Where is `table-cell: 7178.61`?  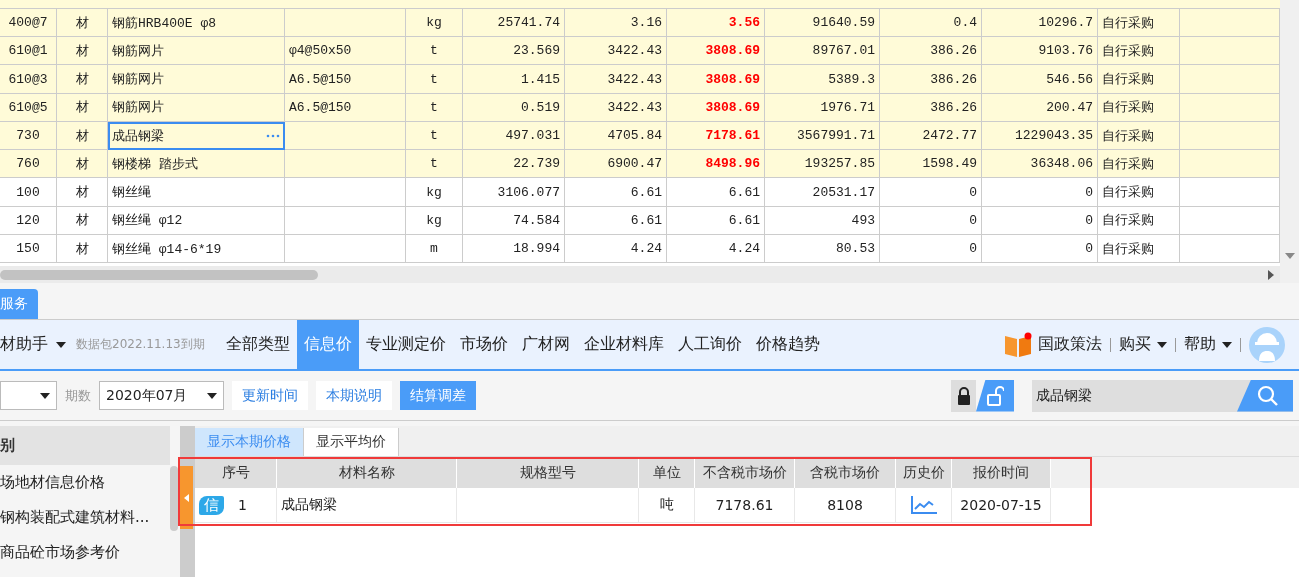 table-cell: 7178.61 is located at coordinates (745, 505).